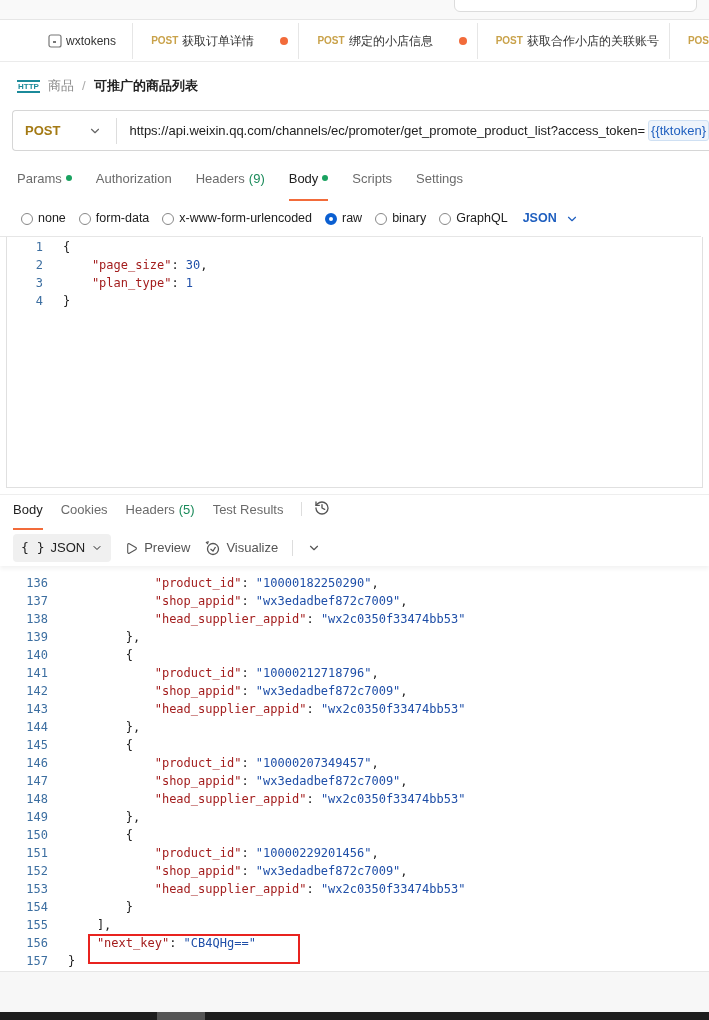  Describe the element at coordinates (39, 247) in the screenshot. I see `line-number: 1` at that location.